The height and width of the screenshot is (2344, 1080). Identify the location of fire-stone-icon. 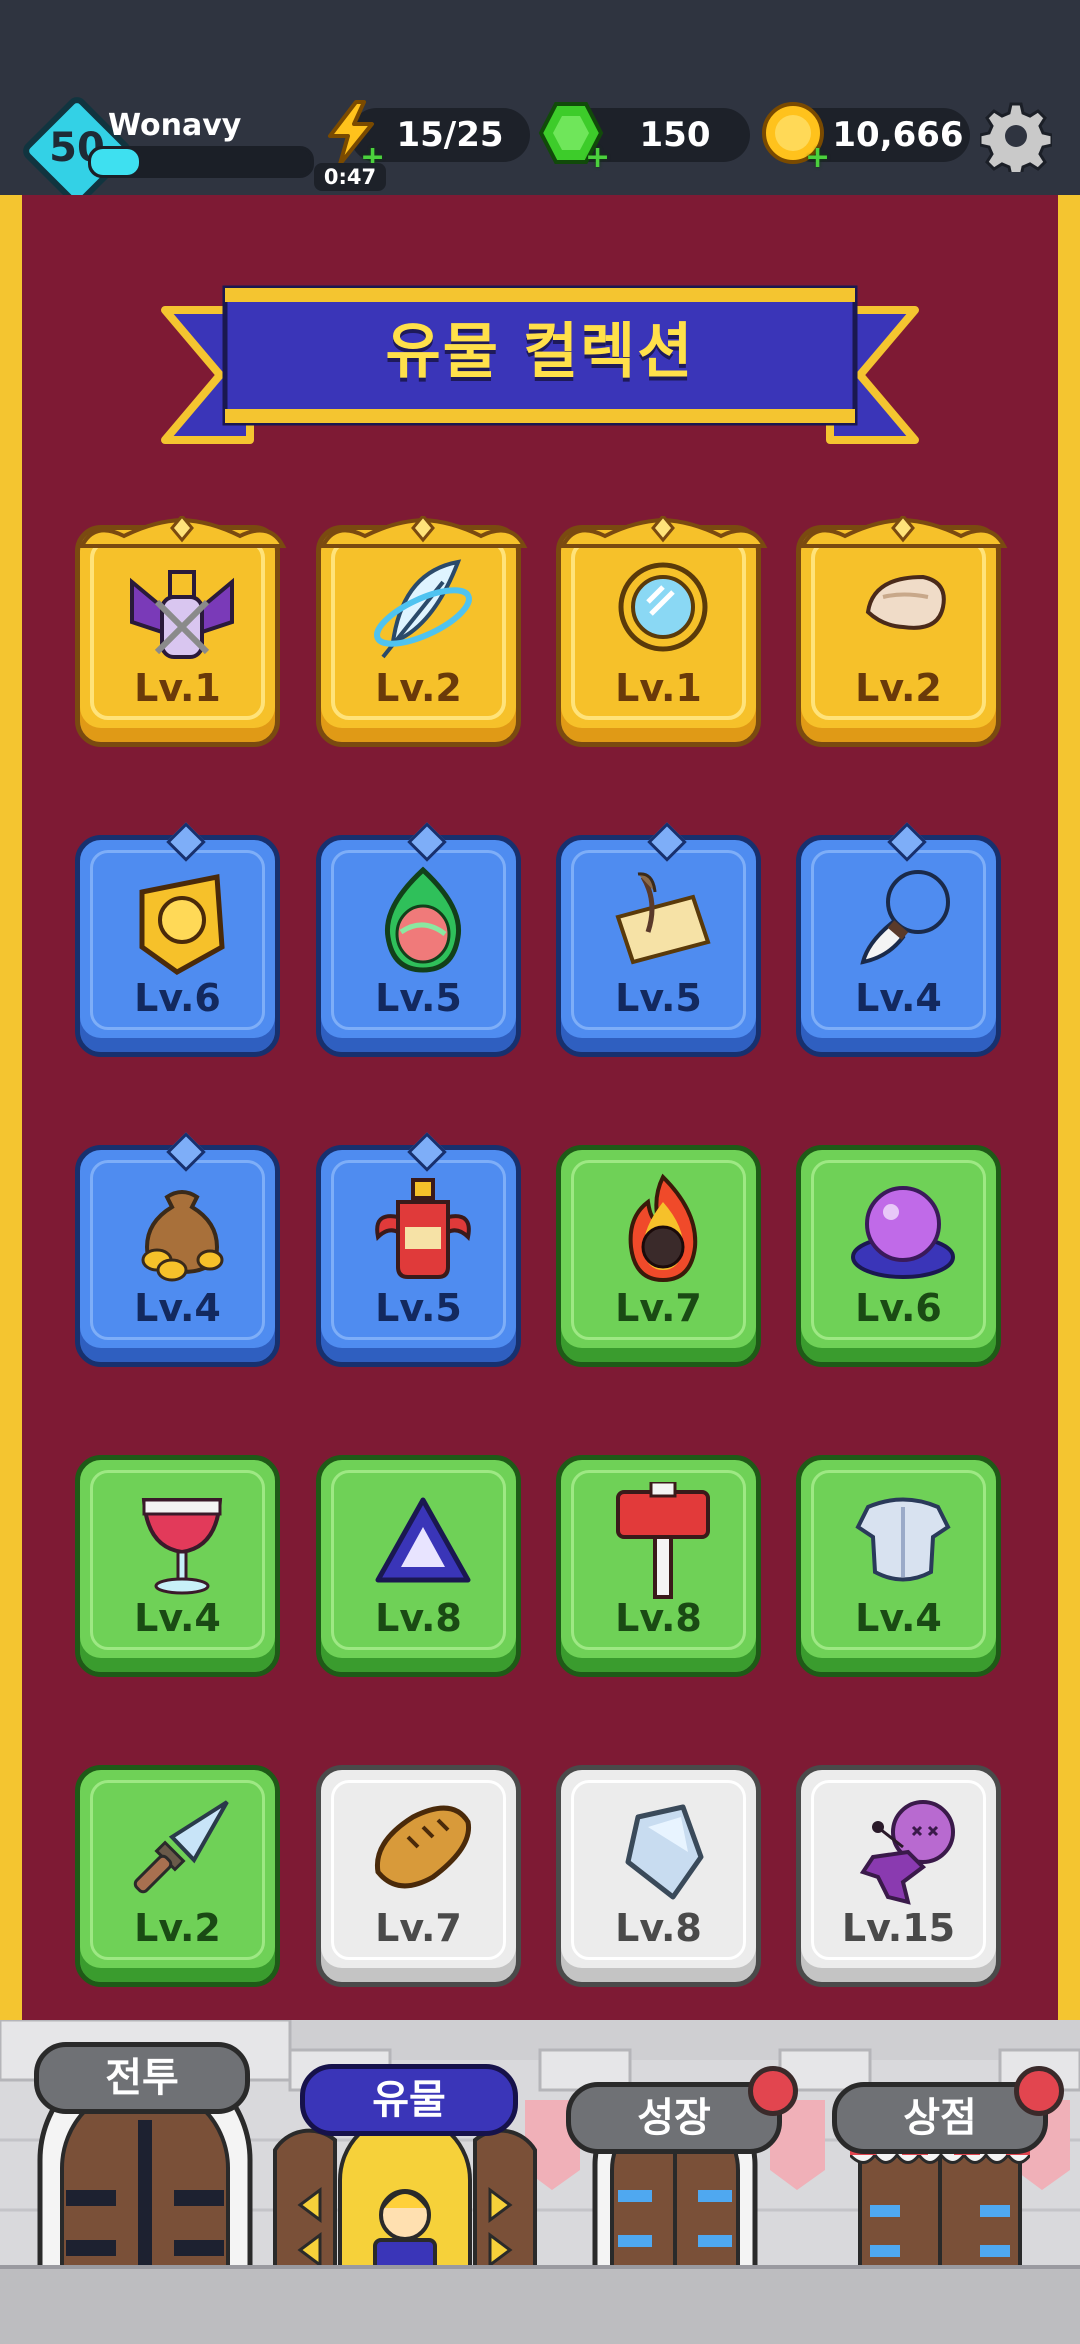
(663, 1228).